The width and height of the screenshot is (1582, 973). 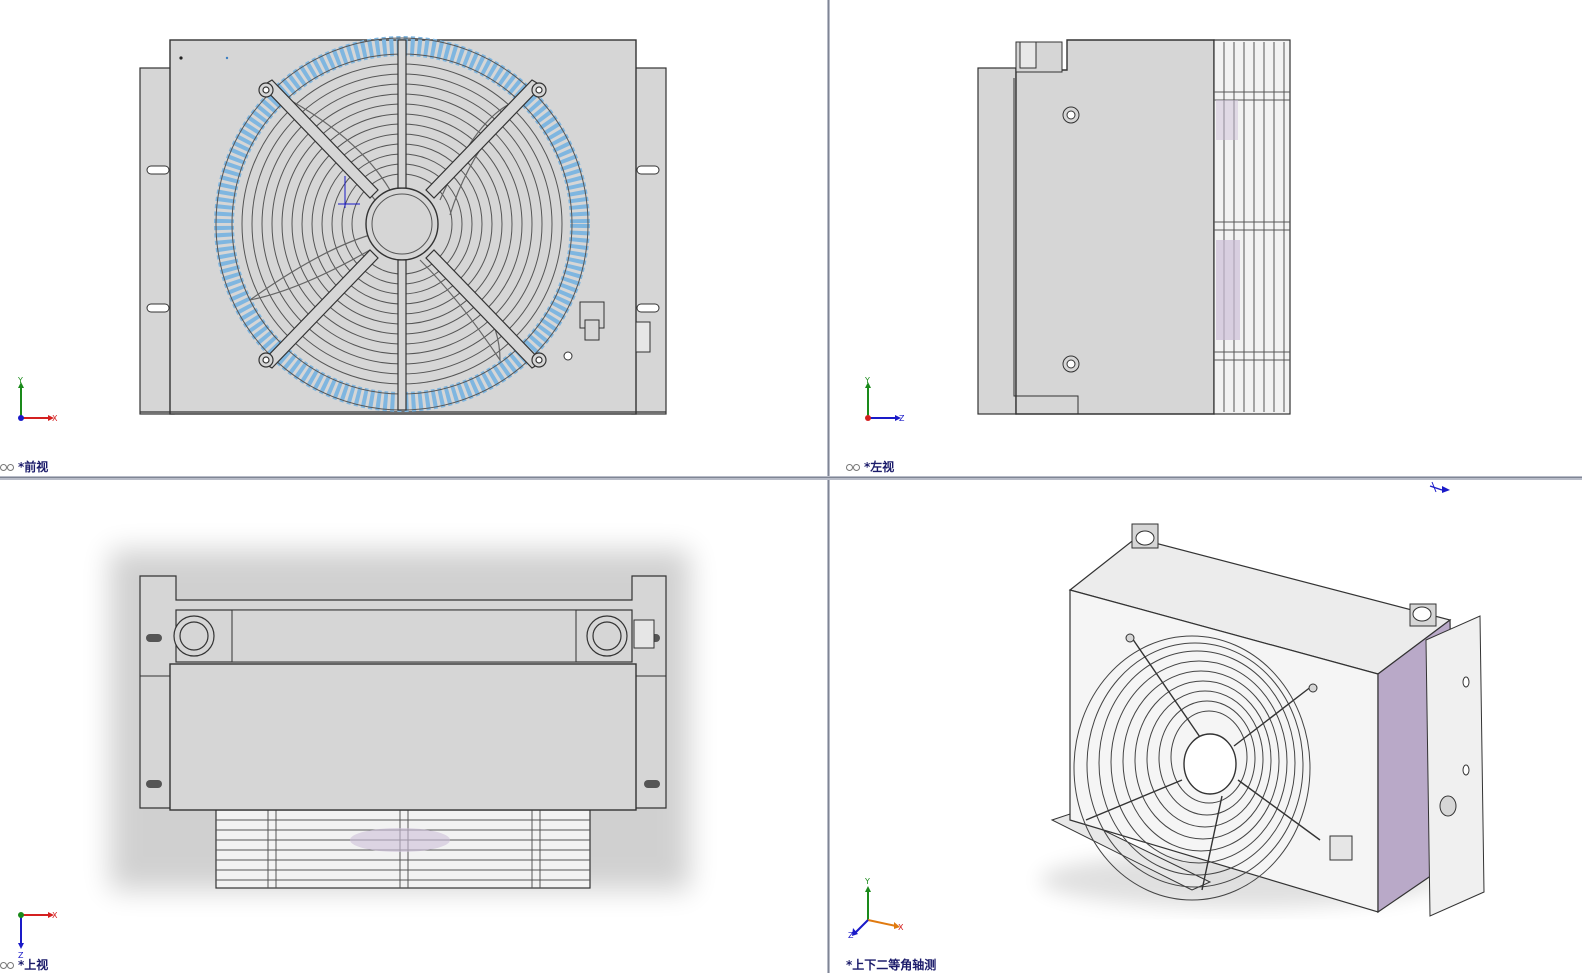 What do you see at coordinates (1439, 487) in the screenshot?
I see `view-orientation-icon` at bounding box center [1439, 487].